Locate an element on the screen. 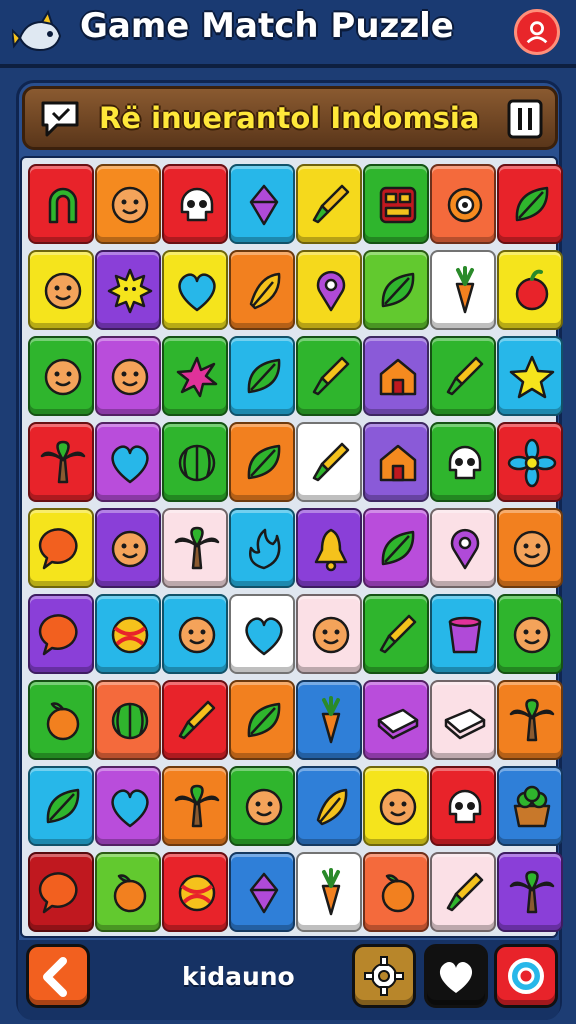 This screenshot has height=1024, width=576. pause-icon is located at coordinates (525, 119).